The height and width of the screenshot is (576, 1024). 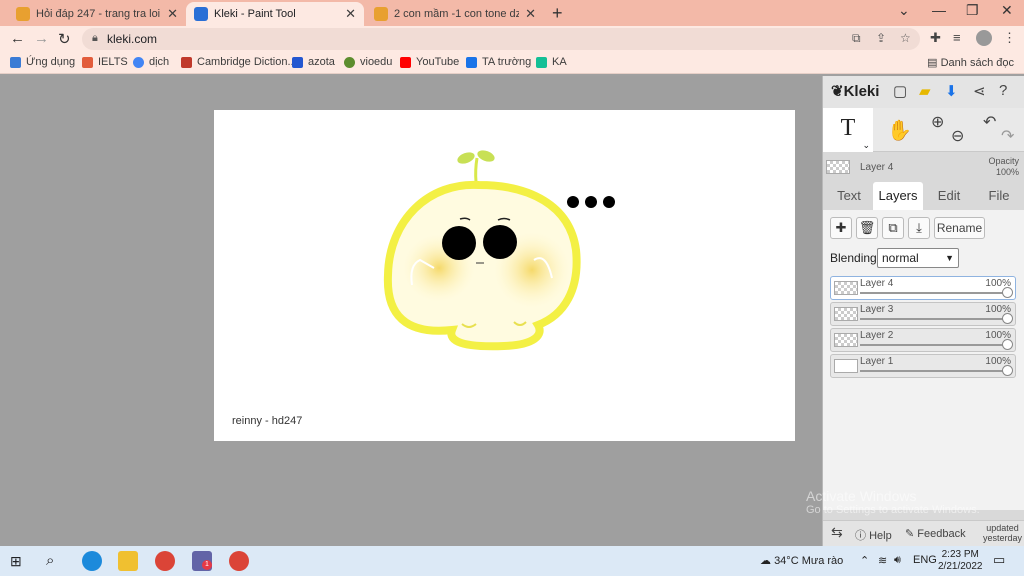 What do you see at coordinates (455, 14) in the screenshot?
I see `tab-con-mam: 2 con mầm -1 con tone dzàng,1 ✕` at bounding box center [455, 14].